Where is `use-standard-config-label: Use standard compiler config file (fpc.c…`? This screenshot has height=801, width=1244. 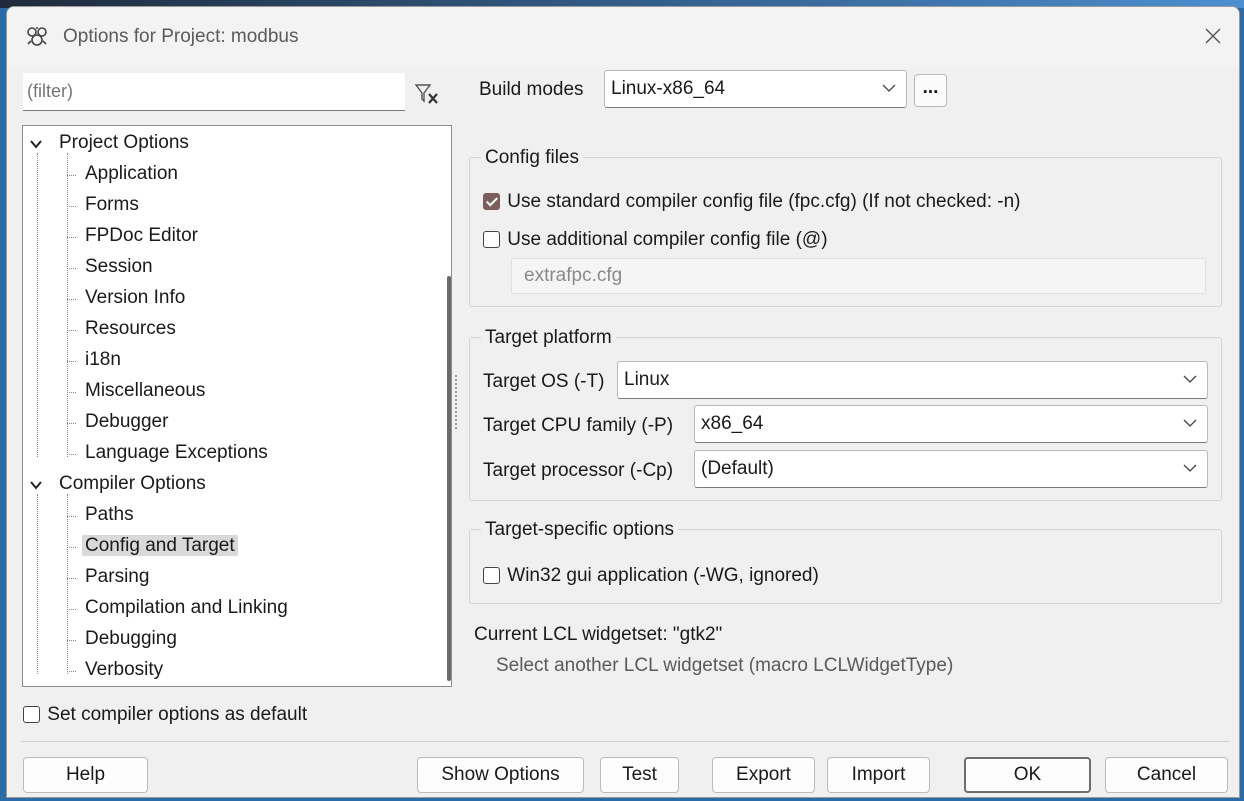
use-standard-config-label: Use standard compiler config file (fpc.c… is located at coordinates (764, 201).